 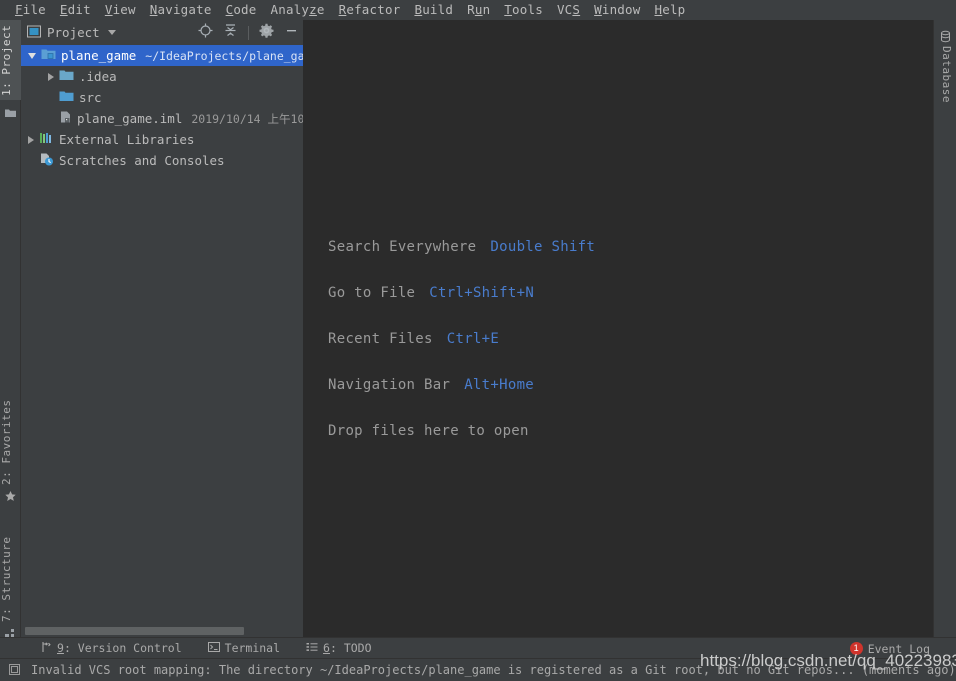 What do you see at coordinates (98, 76) in the screenshot?
I see `tree-node-label: .idea` at bounding box center [98, 76].